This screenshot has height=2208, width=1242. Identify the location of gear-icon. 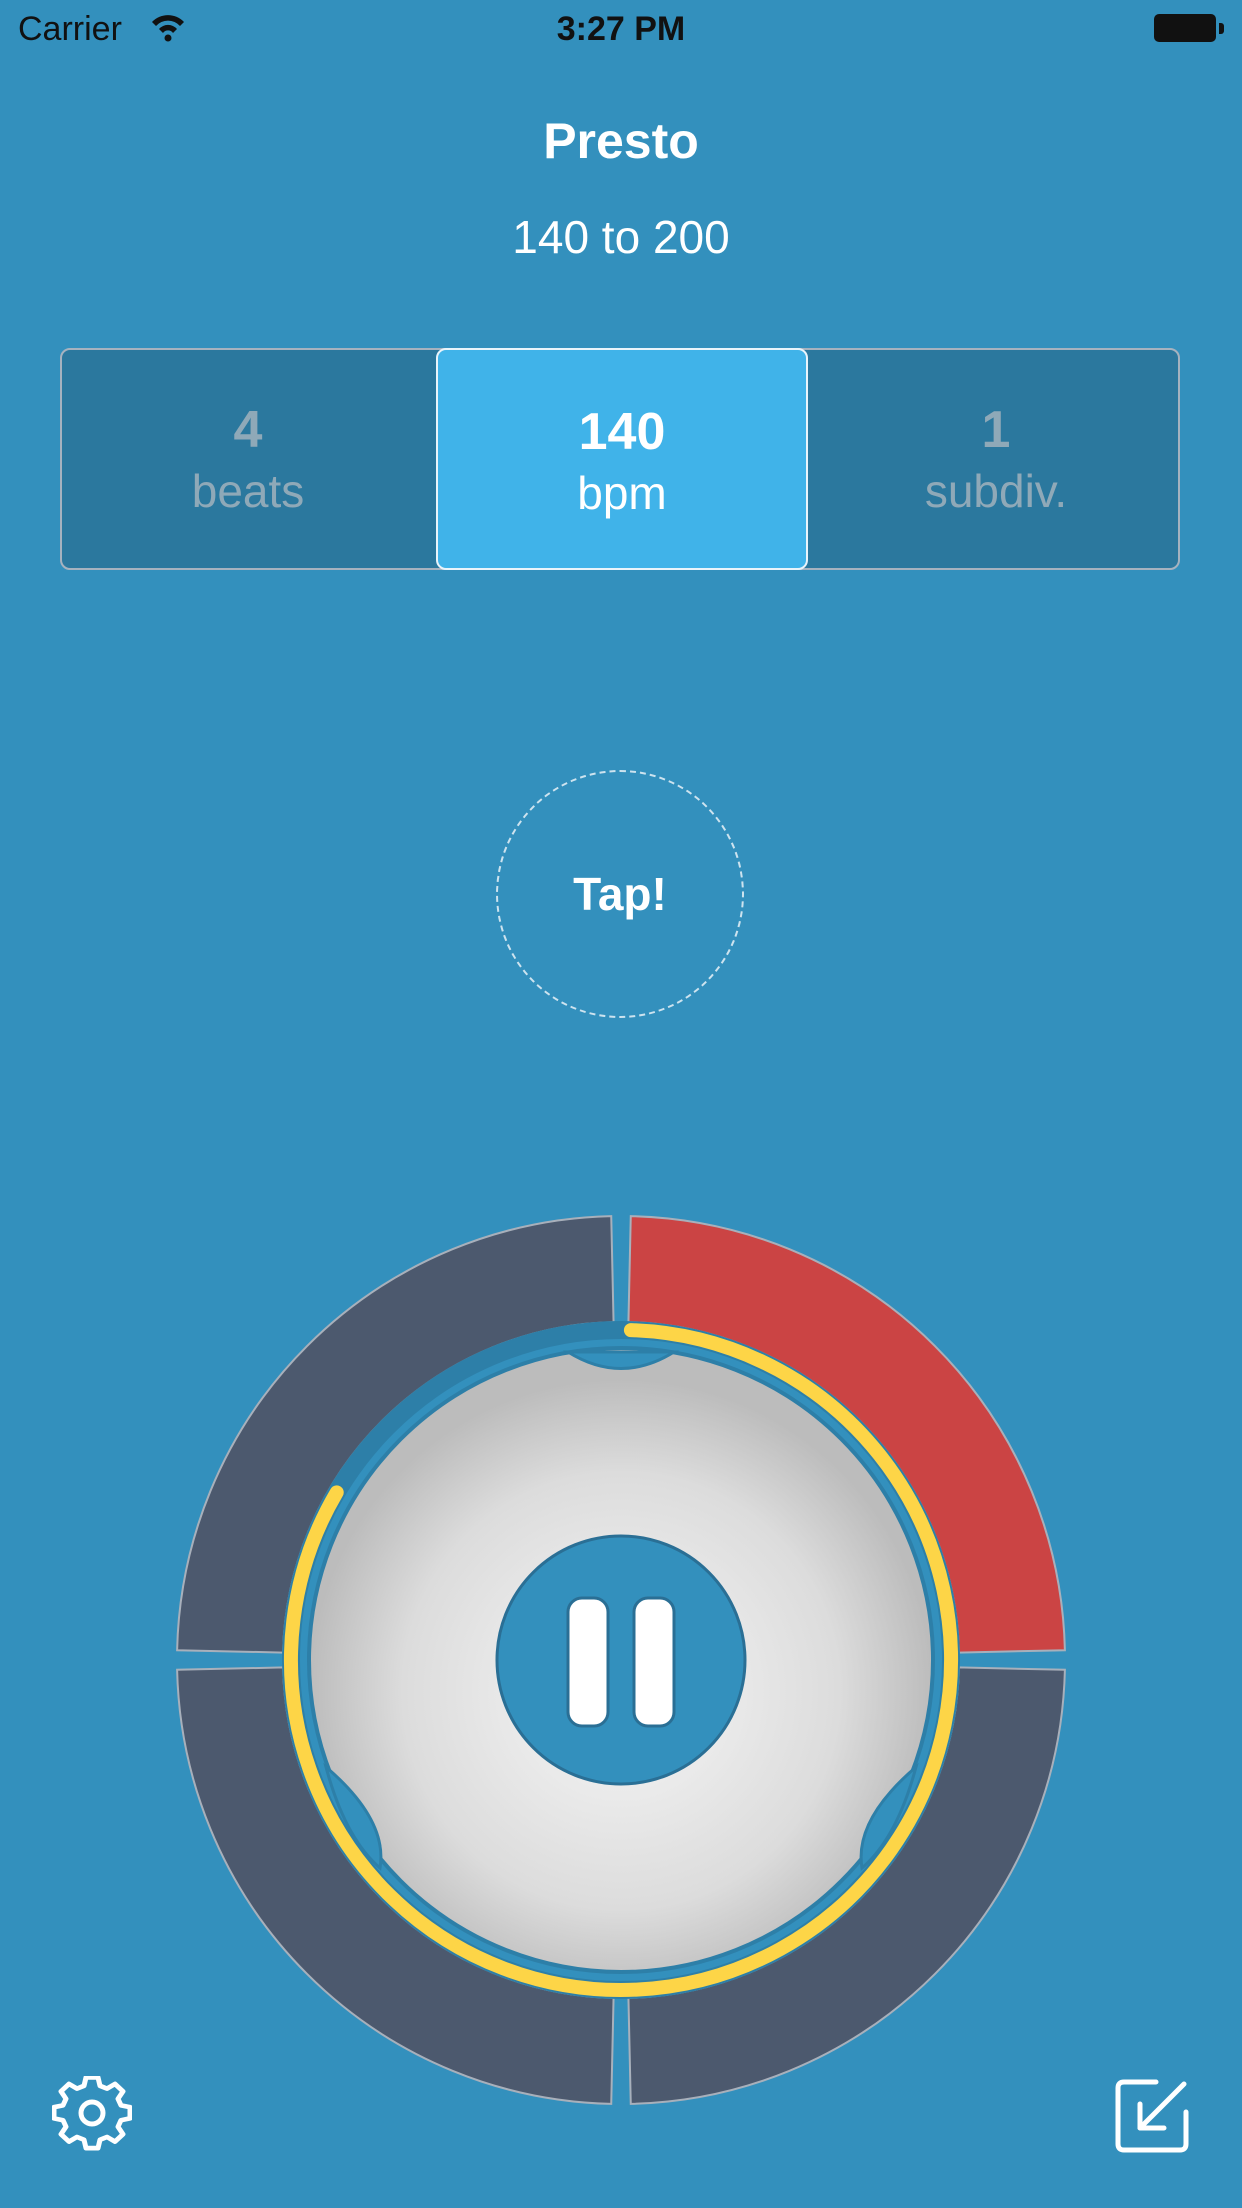
(92, 2113).